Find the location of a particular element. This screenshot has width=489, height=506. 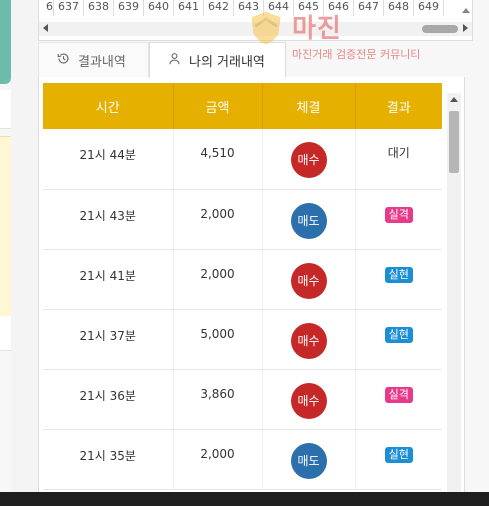

ticker-number: 648 is located at coordinates (399, 8).